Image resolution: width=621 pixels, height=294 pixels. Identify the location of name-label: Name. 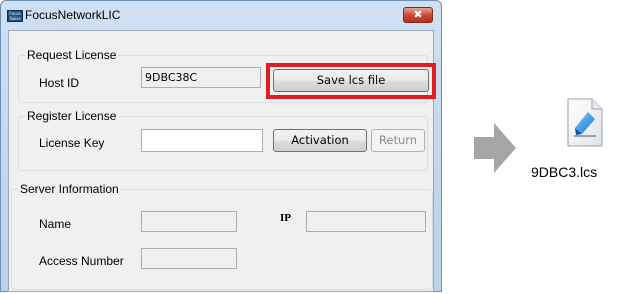
(55, 224).